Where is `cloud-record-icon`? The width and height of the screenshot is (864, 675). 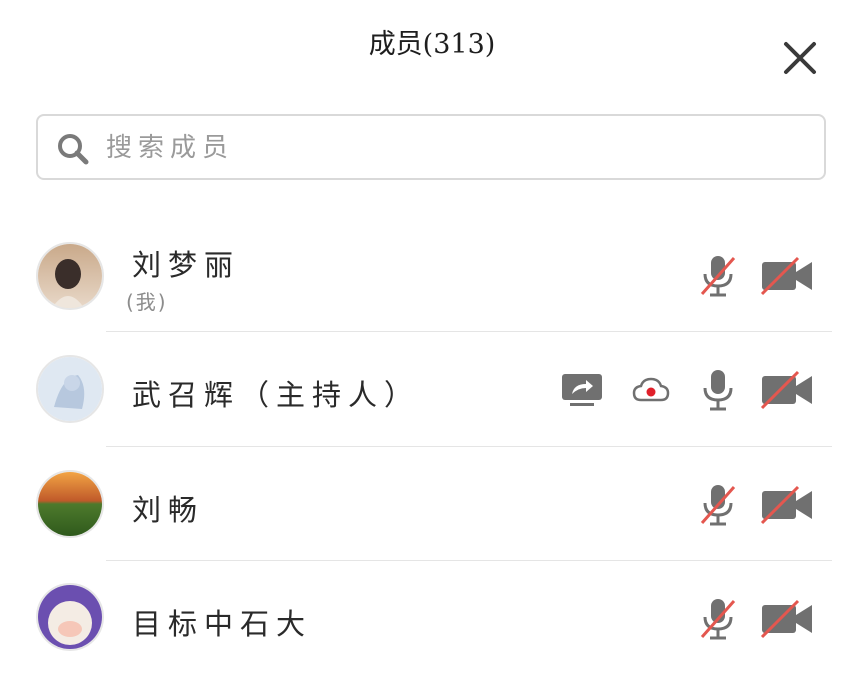 cloud-record-icon is located at coordinates (651, 389).